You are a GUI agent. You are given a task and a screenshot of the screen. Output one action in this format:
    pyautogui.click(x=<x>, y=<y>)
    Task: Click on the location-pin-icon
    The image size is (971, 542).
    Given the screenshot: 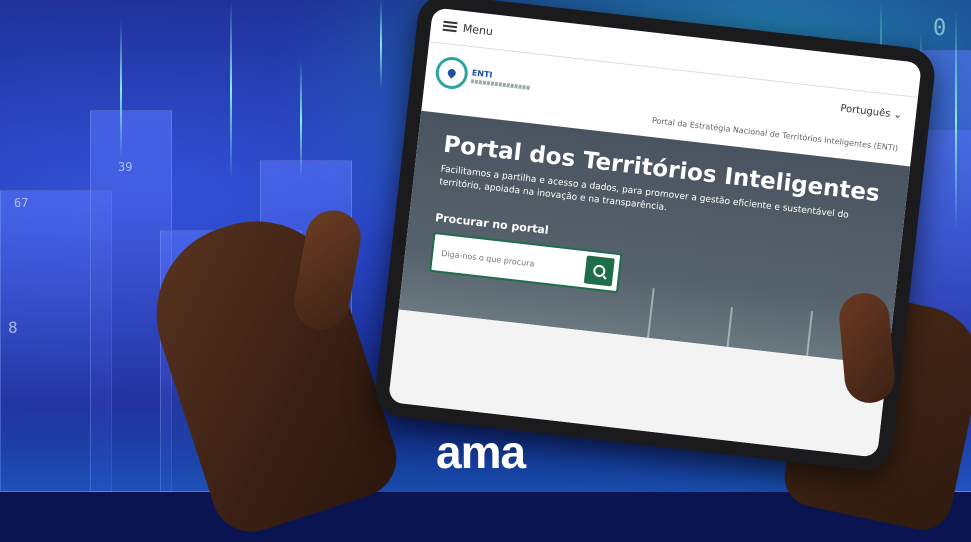 What is the action you would take?
    pyautogui.click(x=452, y=73)
    